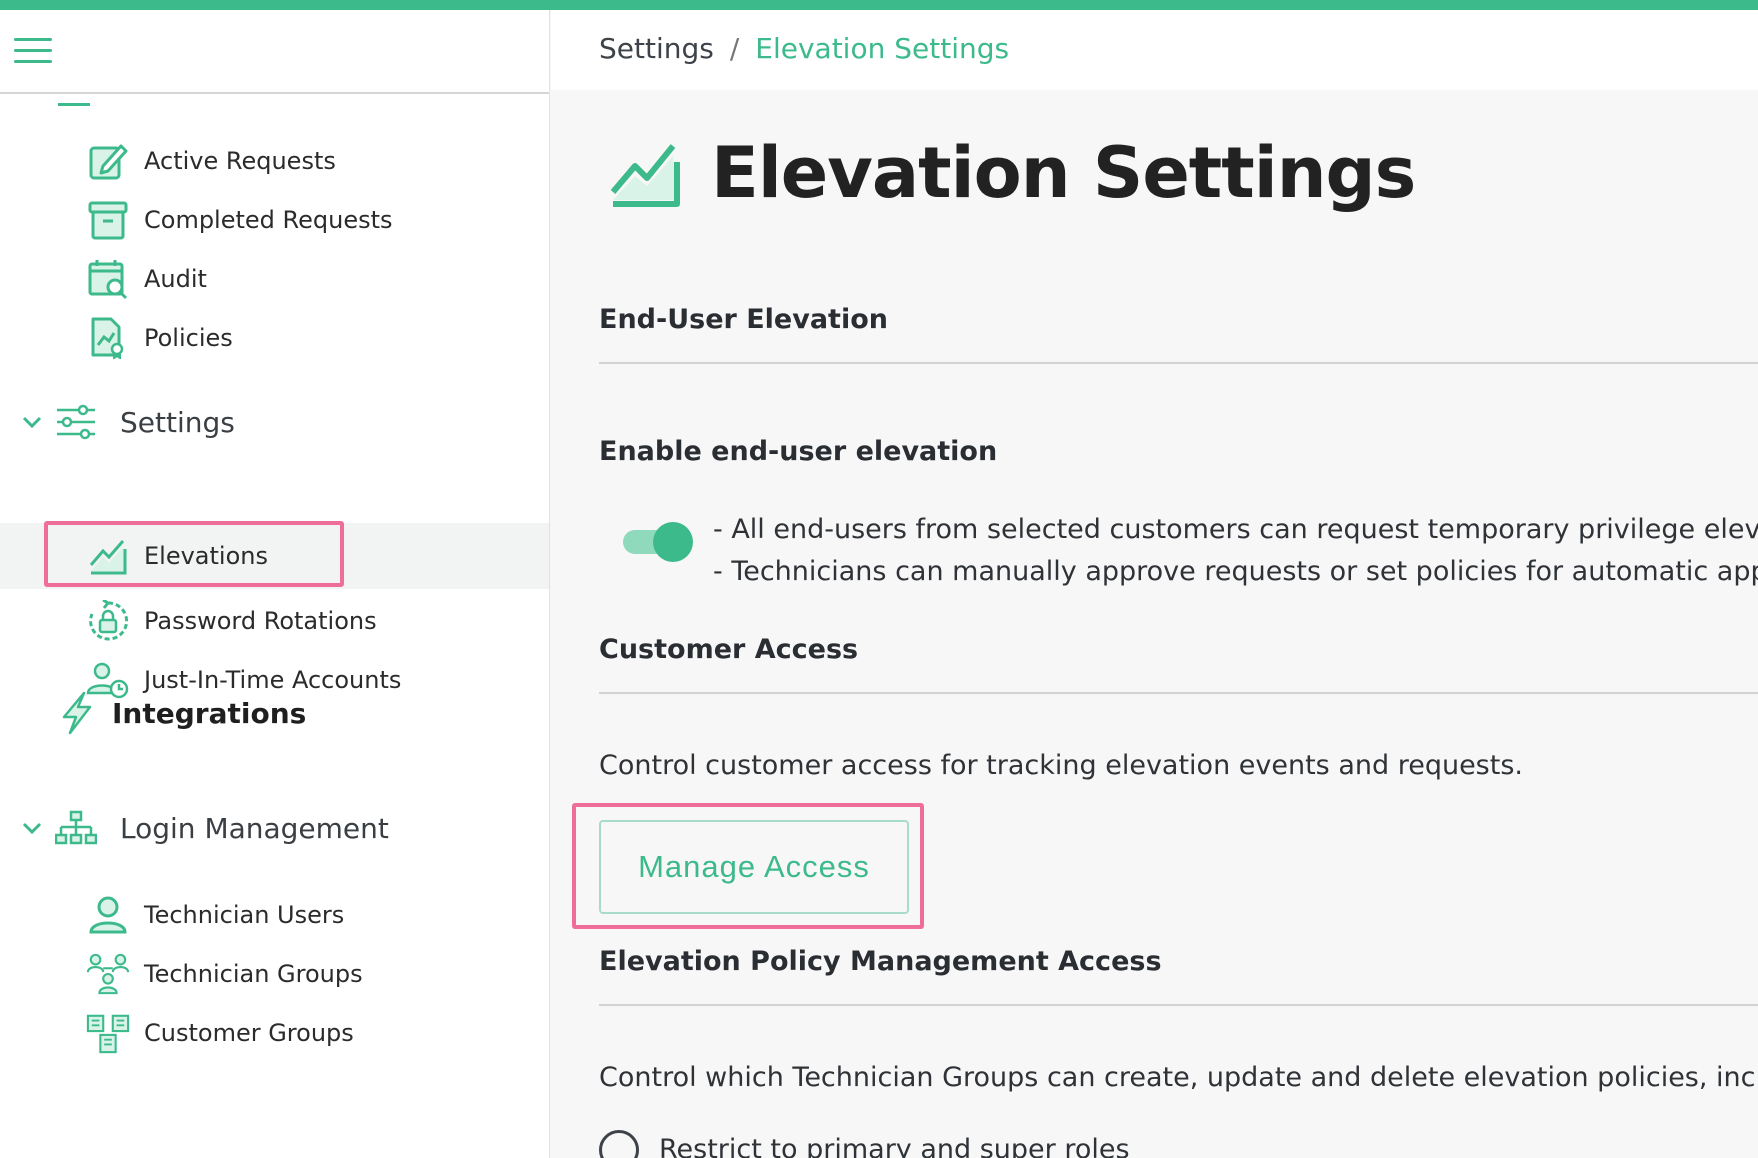  Describe the element at coordinates (657, 541) in the screenshot. I see `end-user-elevation-toggle` at that location.